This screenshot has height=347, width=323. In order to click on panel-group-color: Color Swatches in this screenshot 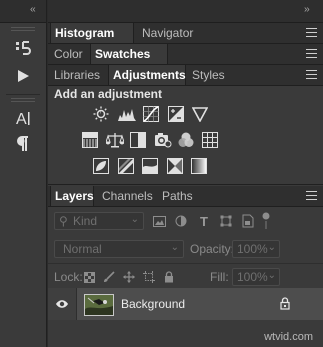, I will do `click(185, 54)`.